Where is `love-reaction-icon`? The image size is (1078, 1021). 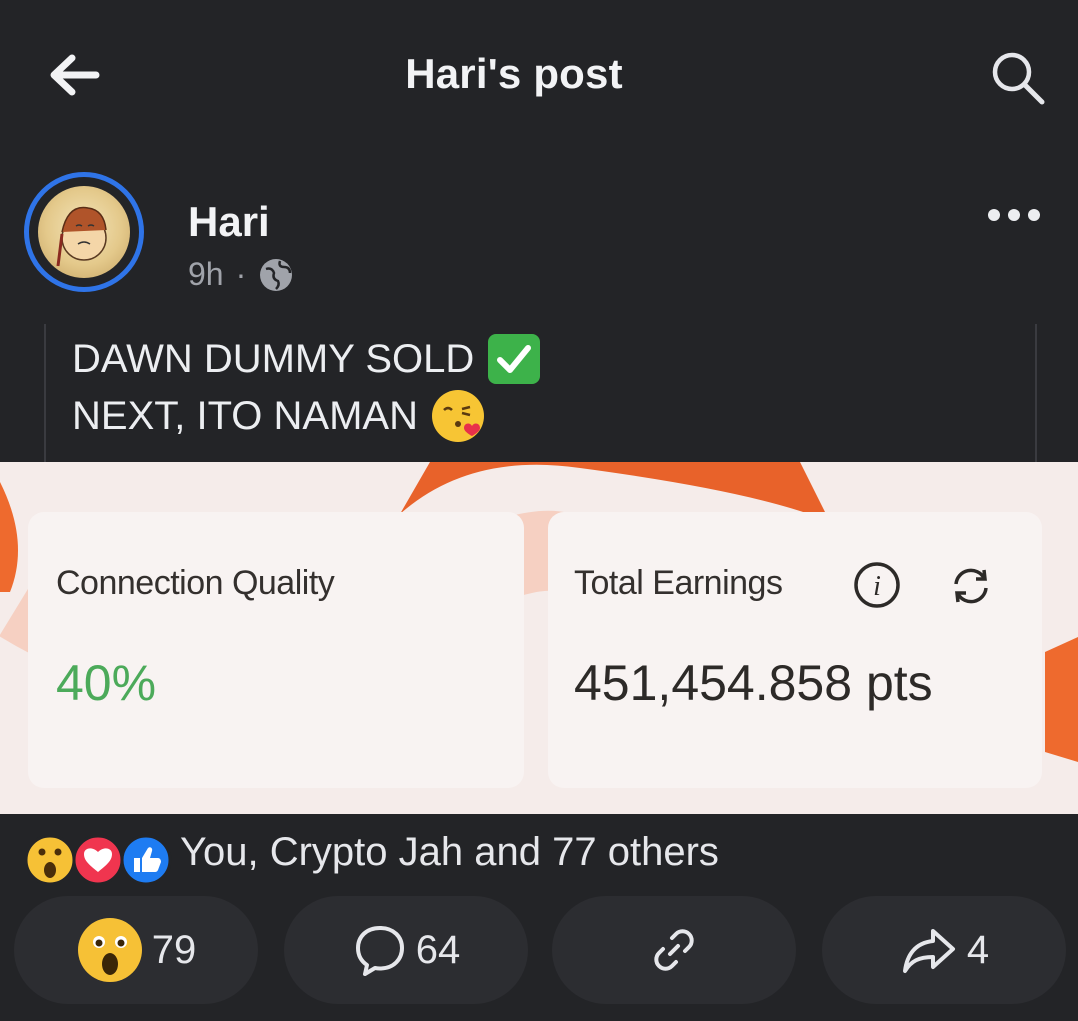
love-reaction-icon is located at coordinates (98, 860).